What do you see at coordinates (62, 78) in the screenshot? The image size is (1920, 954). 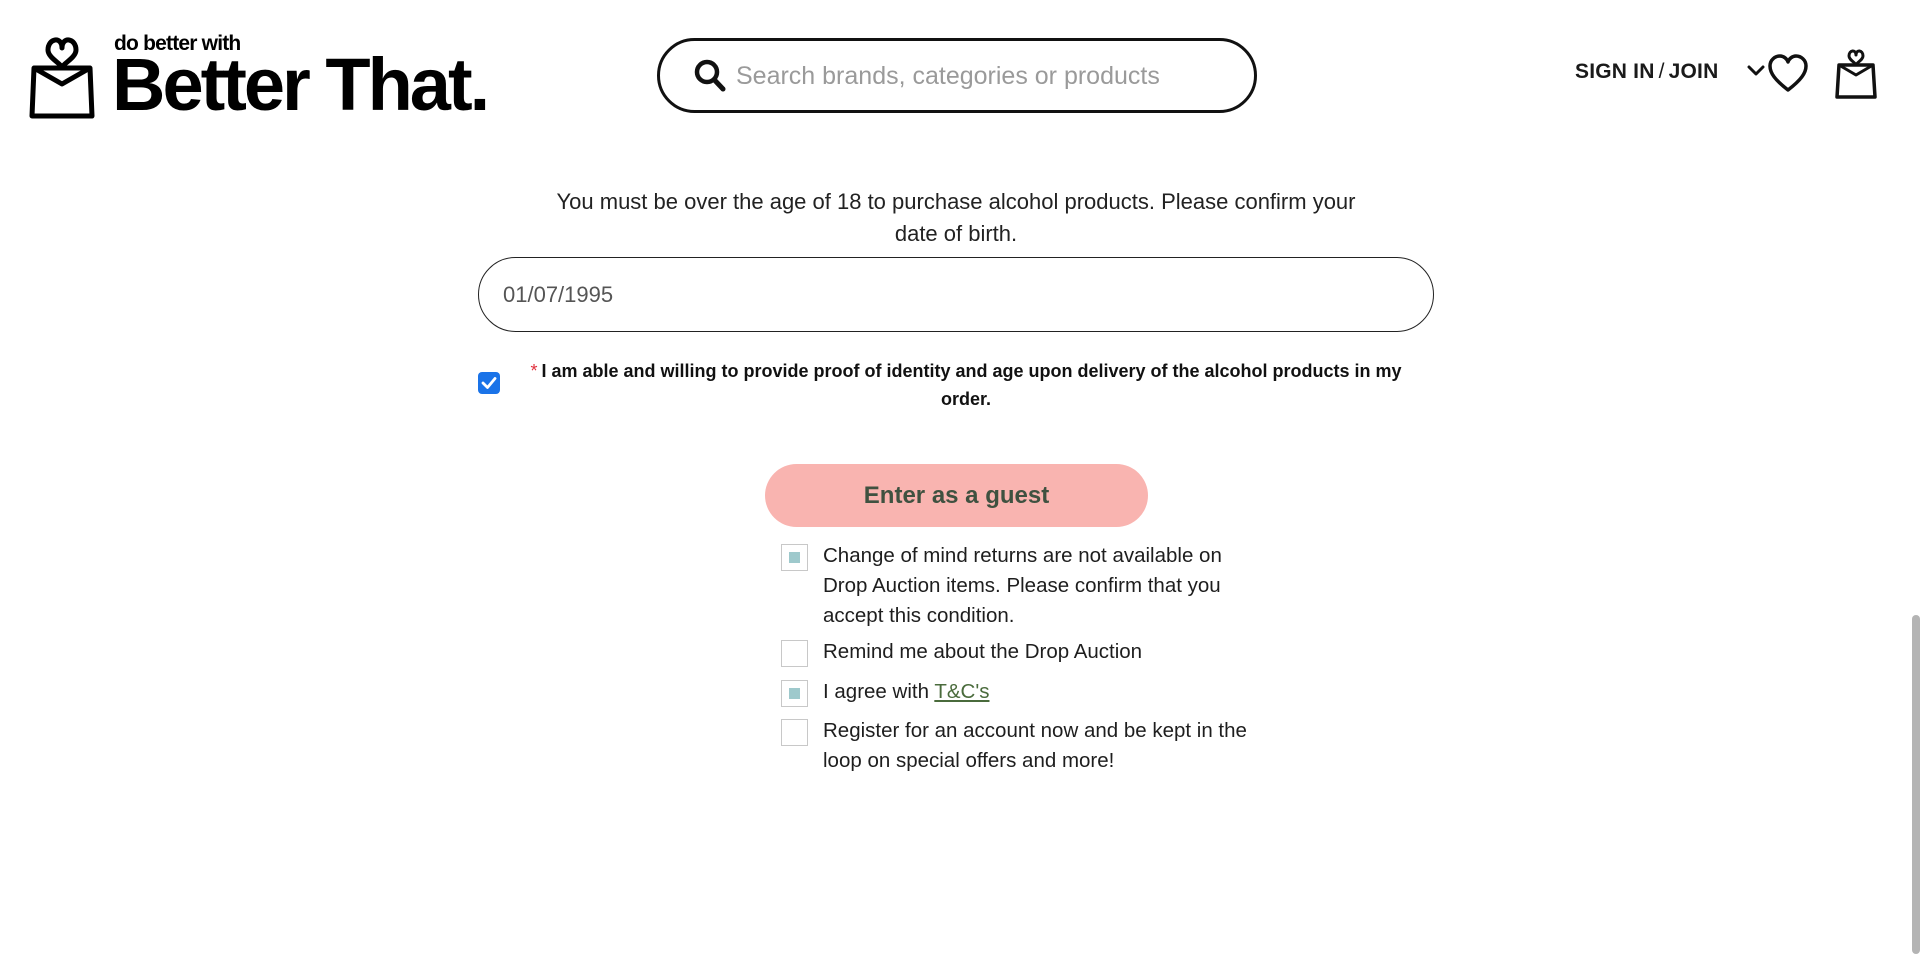 I see `bag-logo-icon` at bounding box center [62, 78].